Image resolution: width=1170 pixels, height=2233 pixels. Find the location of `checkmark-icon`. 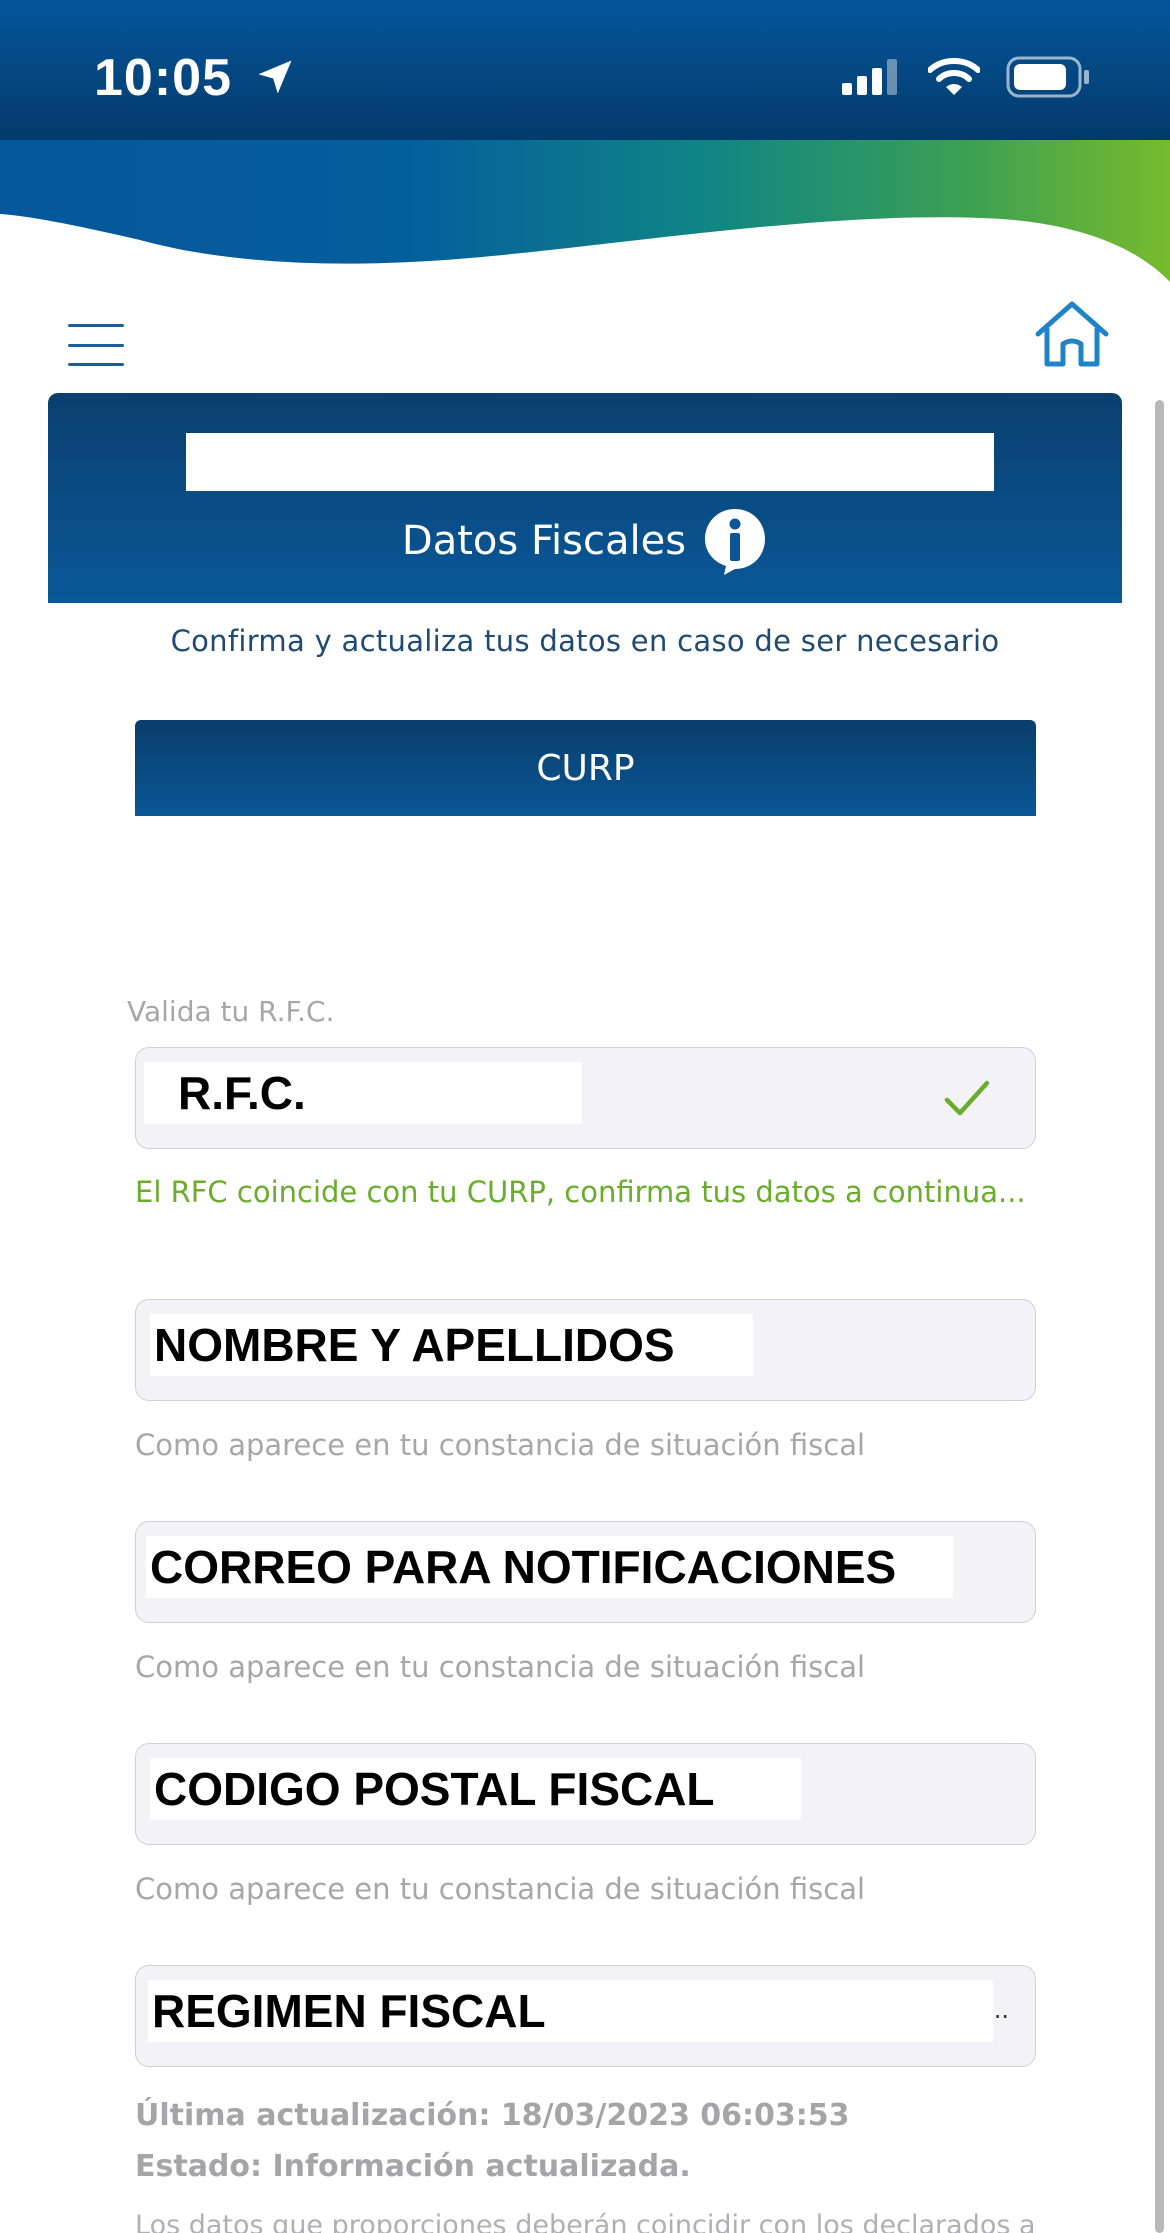

checkmark-icon is located at coordinates (967, 1098).